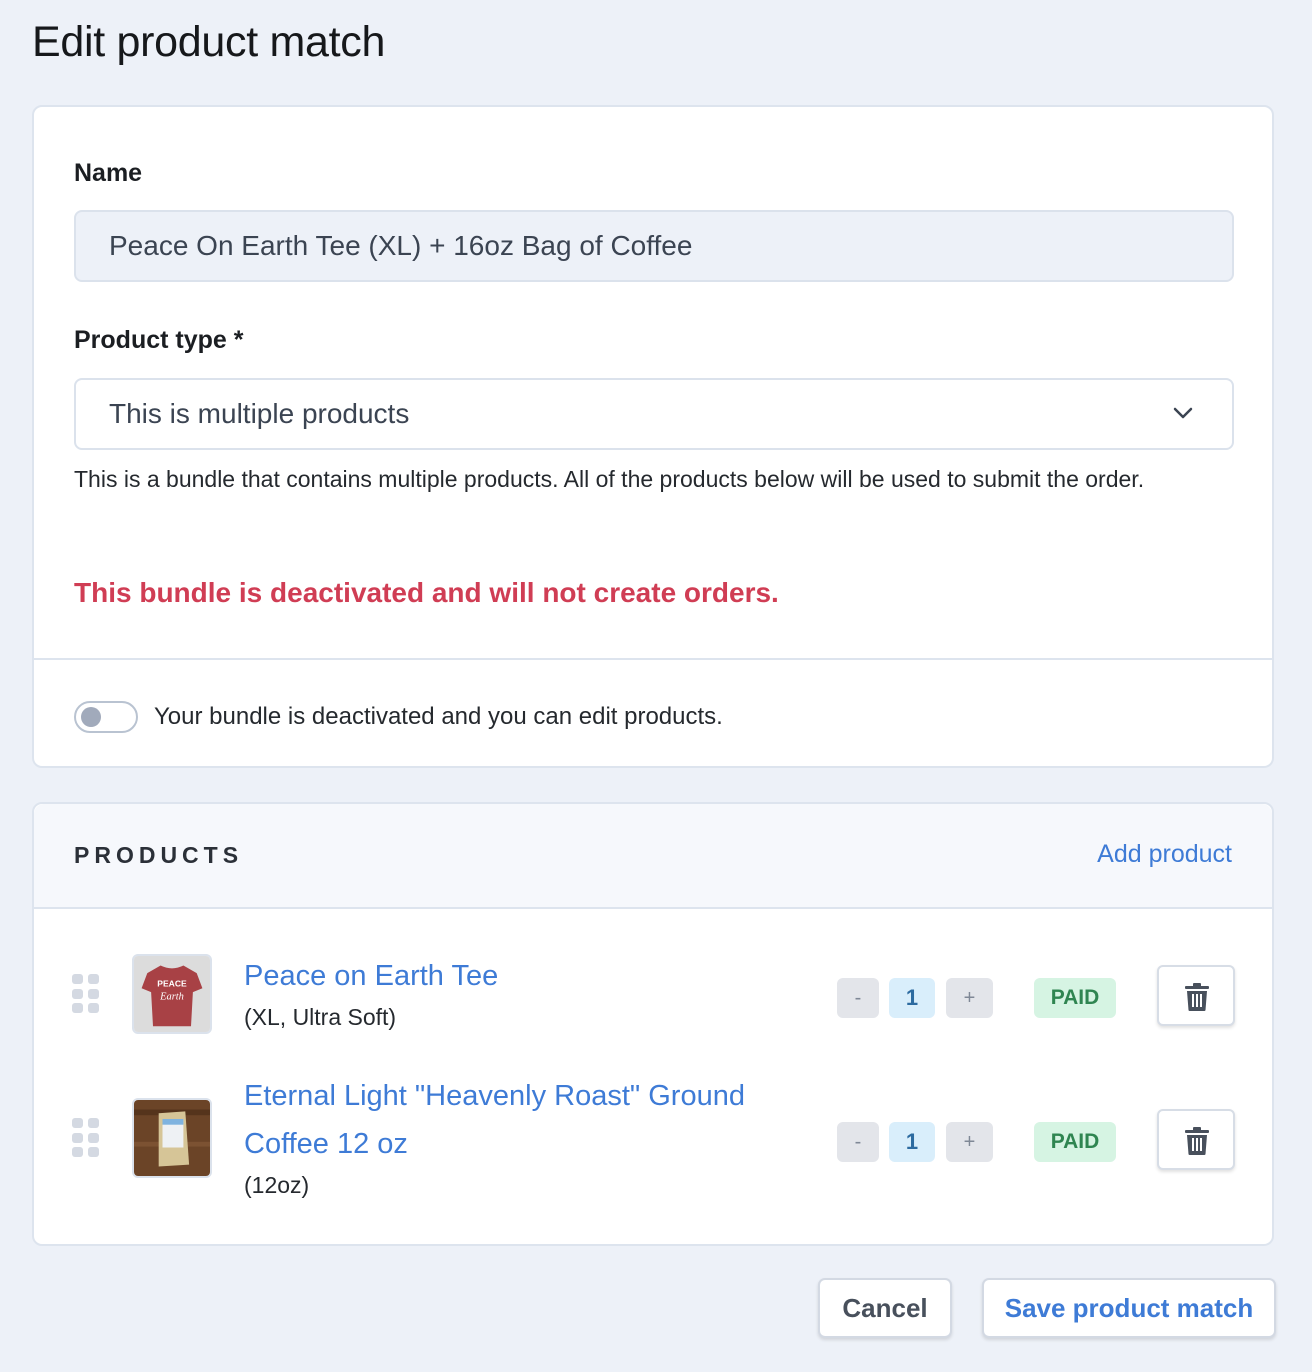 This screenshot has height=1372, width=1312. What do you see at coordinates (172, 983) in the screenshot?
I see `svg-text: PEACE` at bounding box center [172, 983].